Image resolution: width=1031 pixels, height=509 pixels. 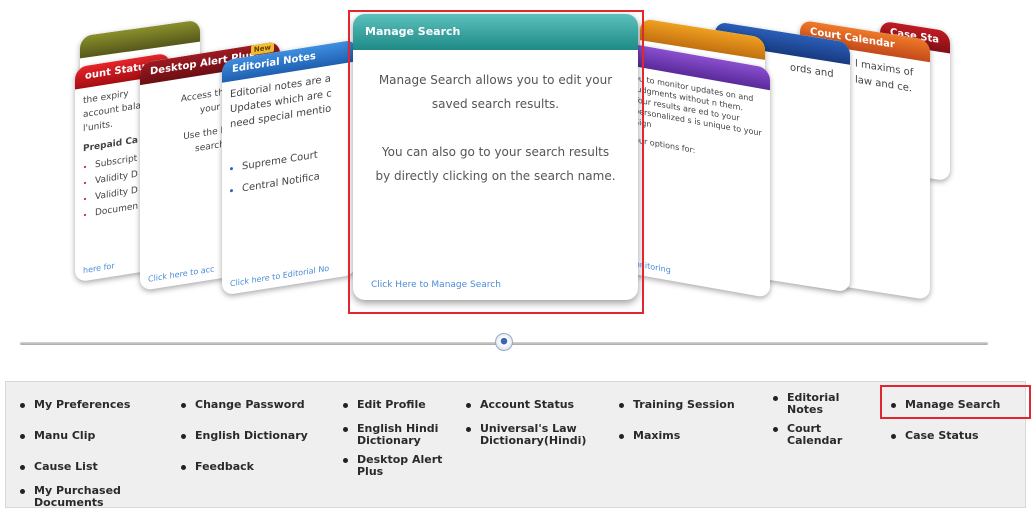 I want to click on card-list: Supreme Court Central Notifica, so click(x=289, y=171).